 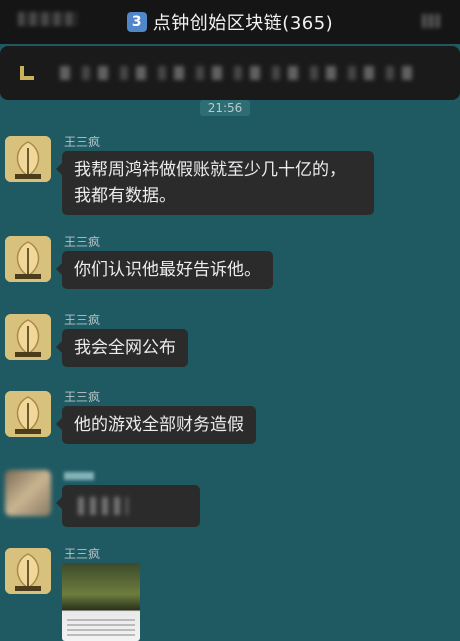 I want to click on avatar-blurred, so click(x=28, y=493).